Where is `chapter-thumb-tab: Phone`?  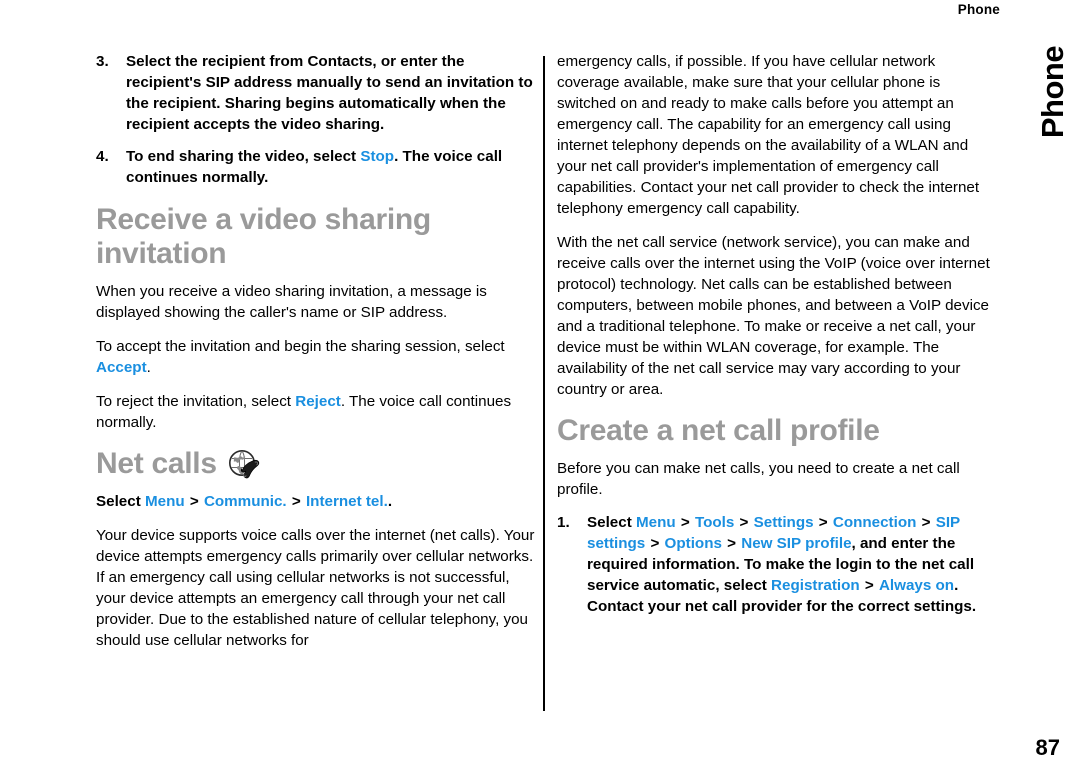
chapter-thumb-tab: Phone is located at coordinates (1053, 96).